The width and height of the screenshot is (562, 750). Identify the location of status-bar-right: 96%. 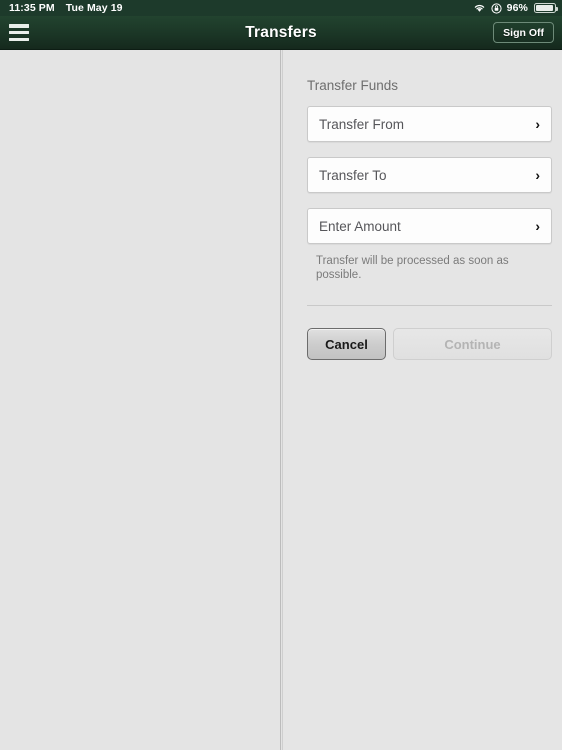
(515, 8).